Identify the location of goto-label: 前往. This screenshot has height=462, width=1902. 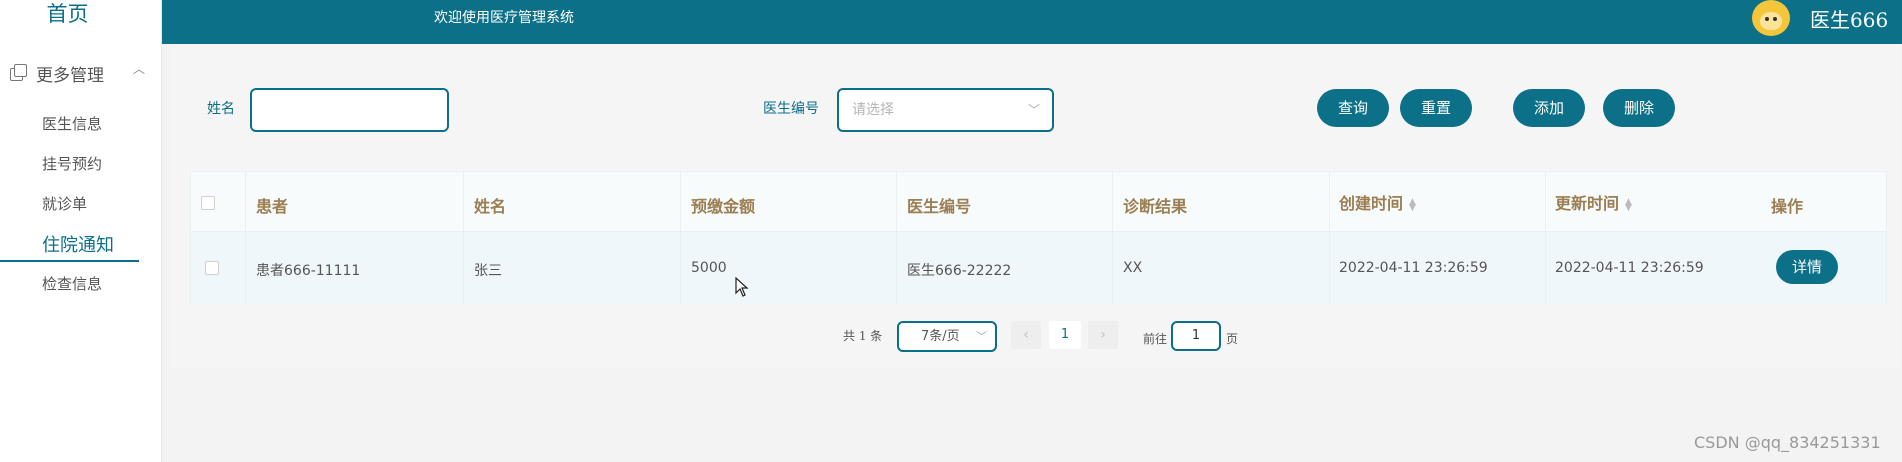
(1155, 339).